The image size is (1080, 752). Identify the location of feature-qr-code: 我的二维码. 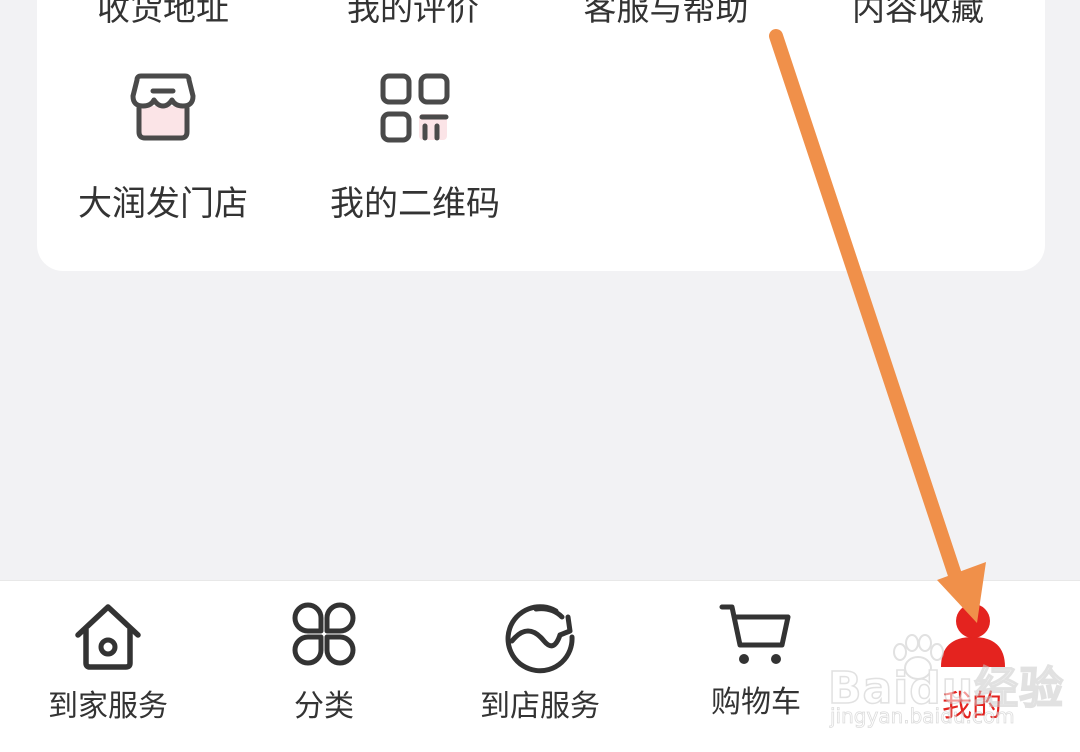
(415, 148).